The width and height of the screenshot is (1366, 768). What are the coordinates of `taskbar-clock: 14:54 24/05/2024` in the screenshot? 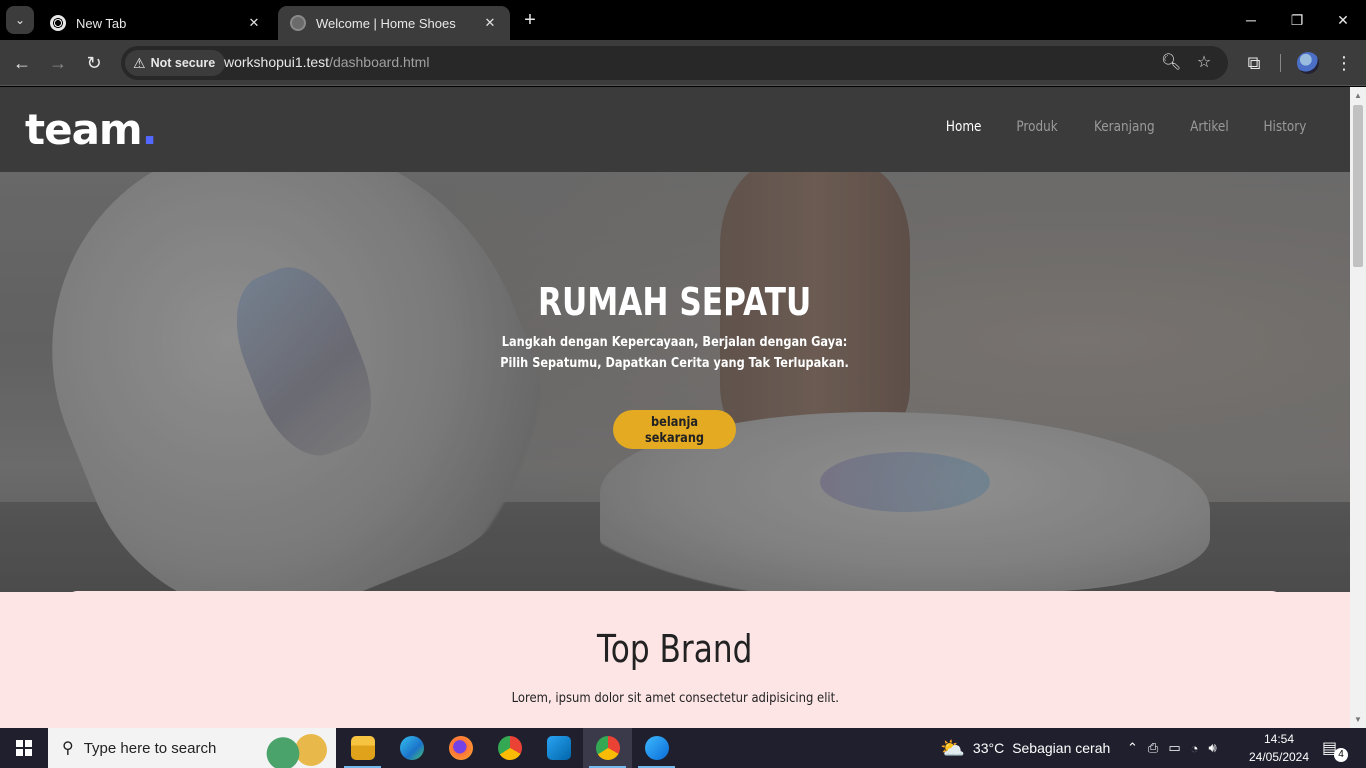 It's located at (1279, 748).